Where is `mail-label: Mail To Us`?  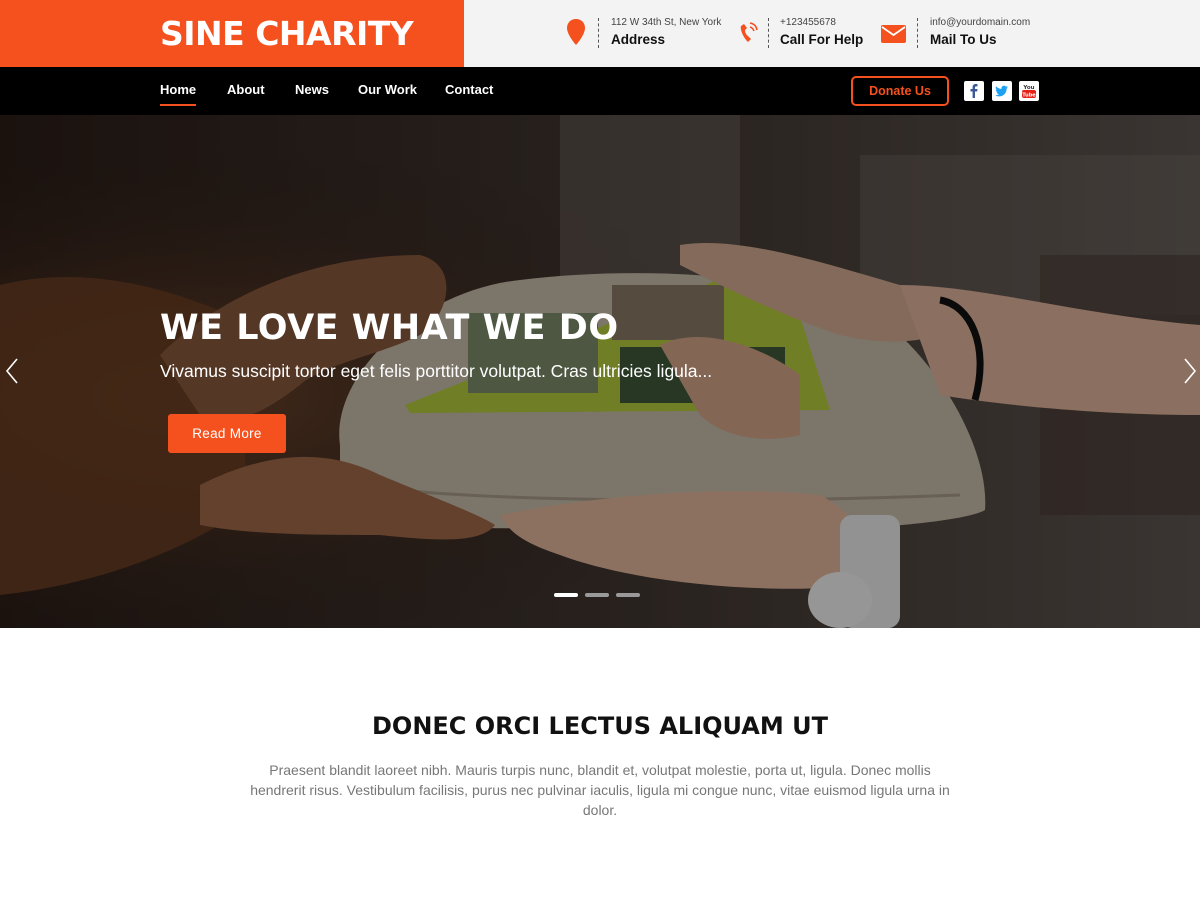
mail-label: Mail To Us is located at coordinates (963, 39).